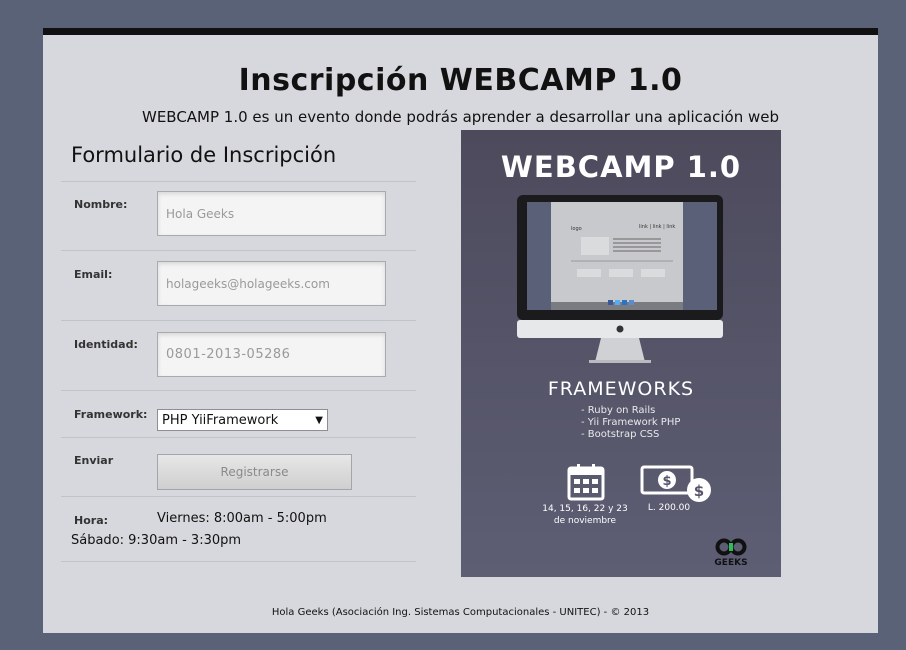 This screenshot has height=650, width=906. What do you see at coordinates (669, 508) in the screenshot?
I see `event-price: L. 200.00` at bounding box center [669, 508].